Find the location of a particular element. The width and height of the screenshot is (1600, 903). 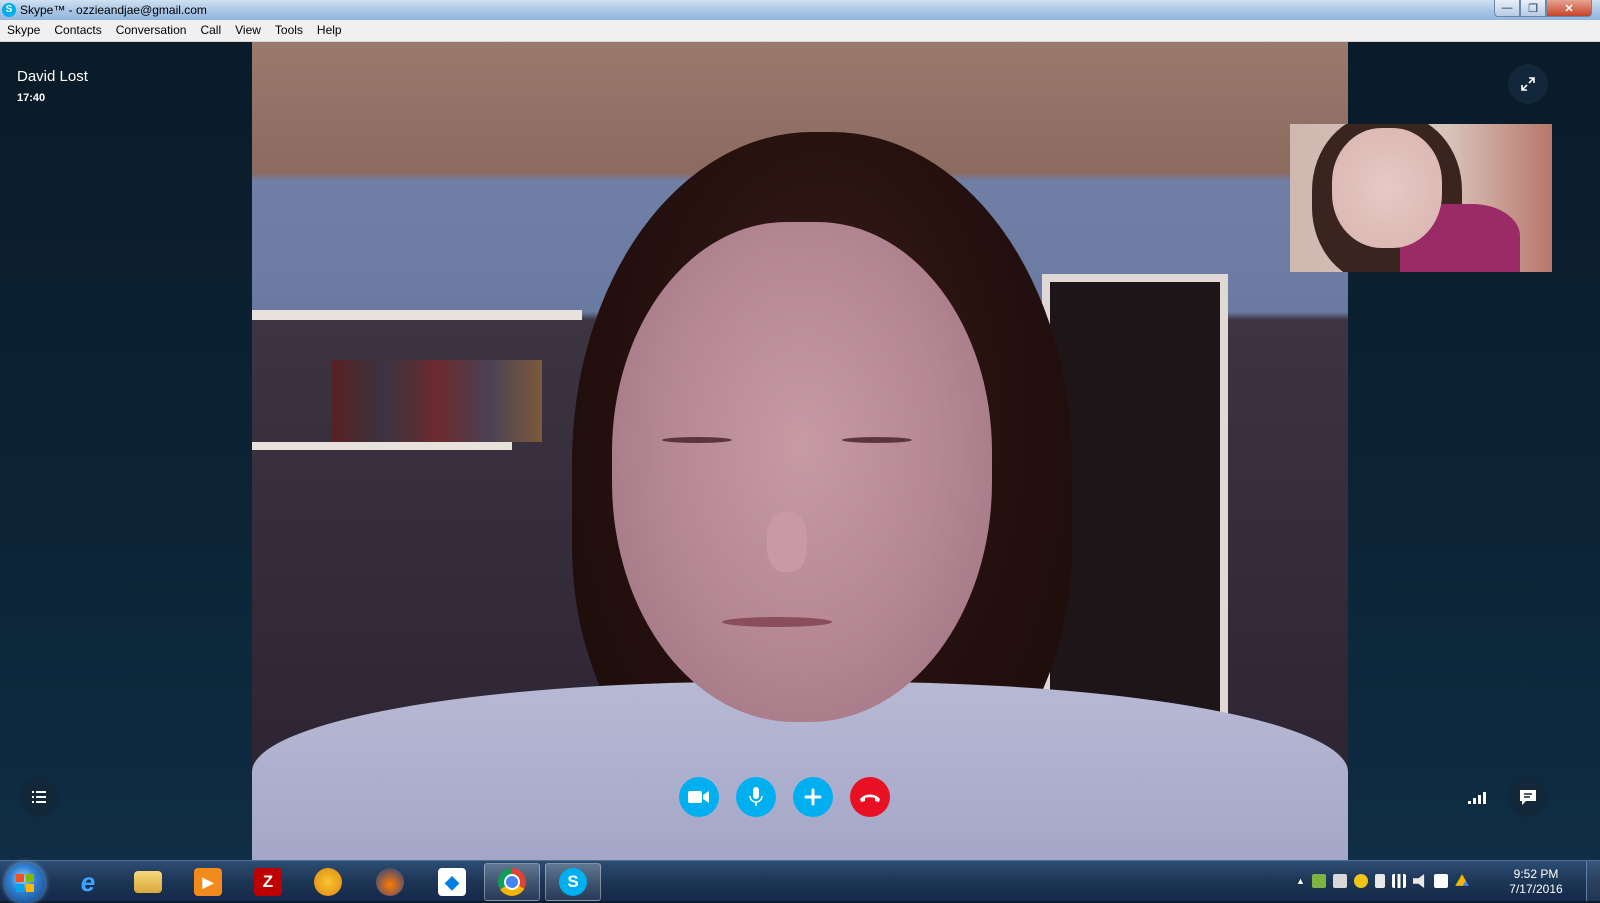

system-tray: ▲ is located at coordinates (1382, 881).